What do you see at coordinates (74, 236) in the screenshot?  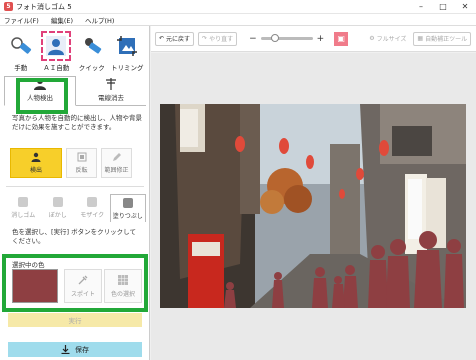 I see `fill-description: 色を選択し、[実行] ボタンをクリックしてください。` at bounding box center [74, 236].